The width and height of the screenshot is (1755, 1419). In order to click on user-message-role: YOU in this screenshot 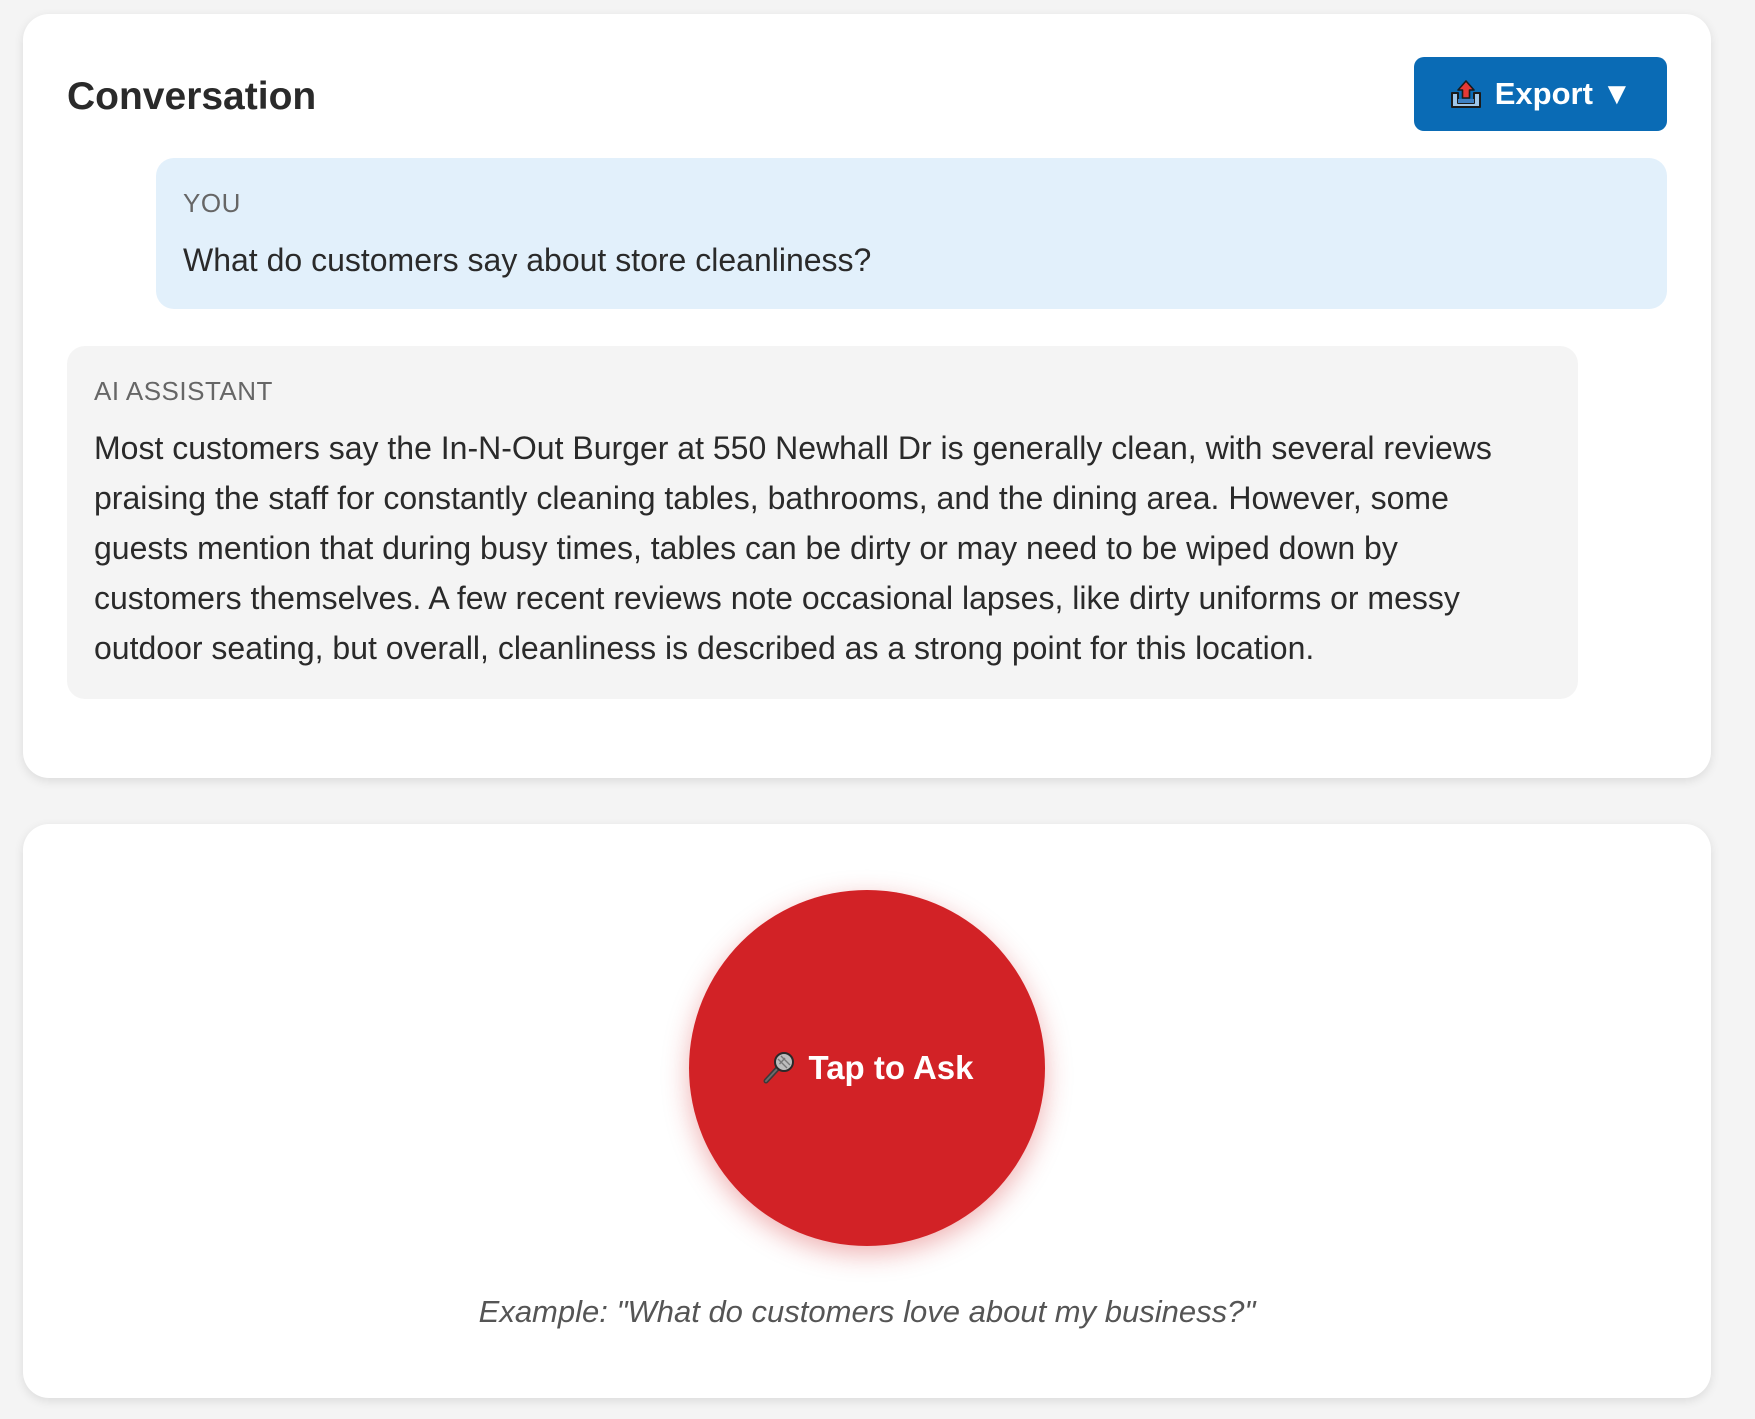, I will do `click(212, 203)`.